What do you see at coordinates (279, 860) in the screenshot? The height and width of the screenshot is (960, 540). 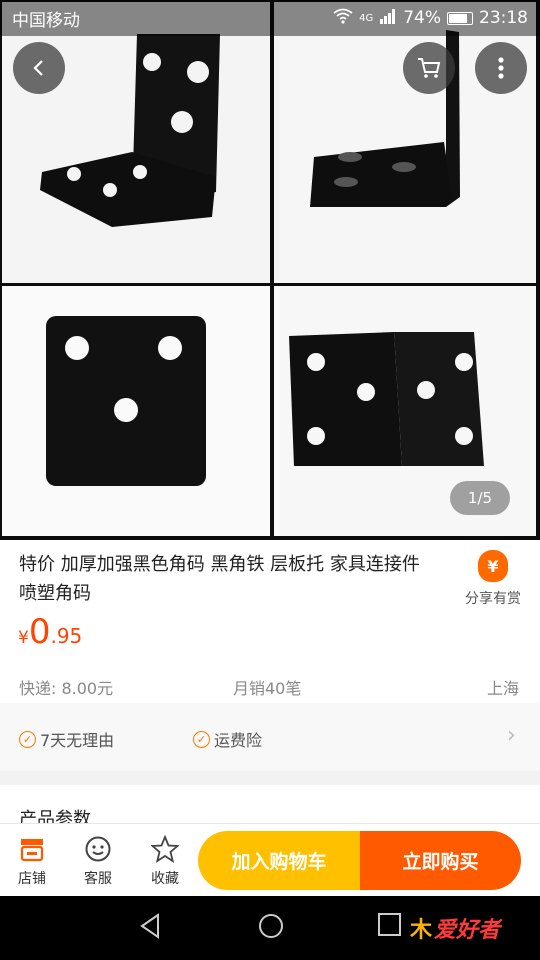 I see `add-to-cart-button: 加入购物车` at bounding box center [279, 860].